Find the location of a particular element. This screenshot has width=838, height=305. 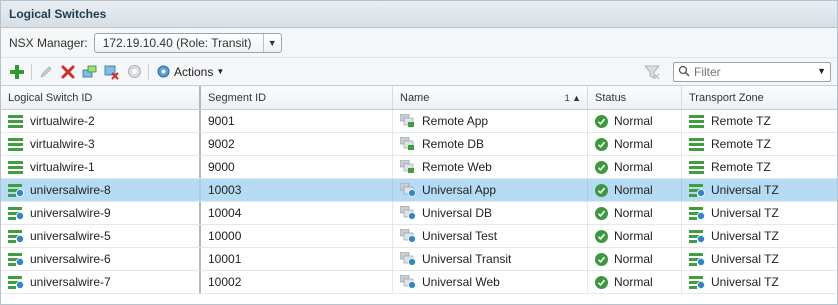

move-icon is located at coordinates (90, 72).